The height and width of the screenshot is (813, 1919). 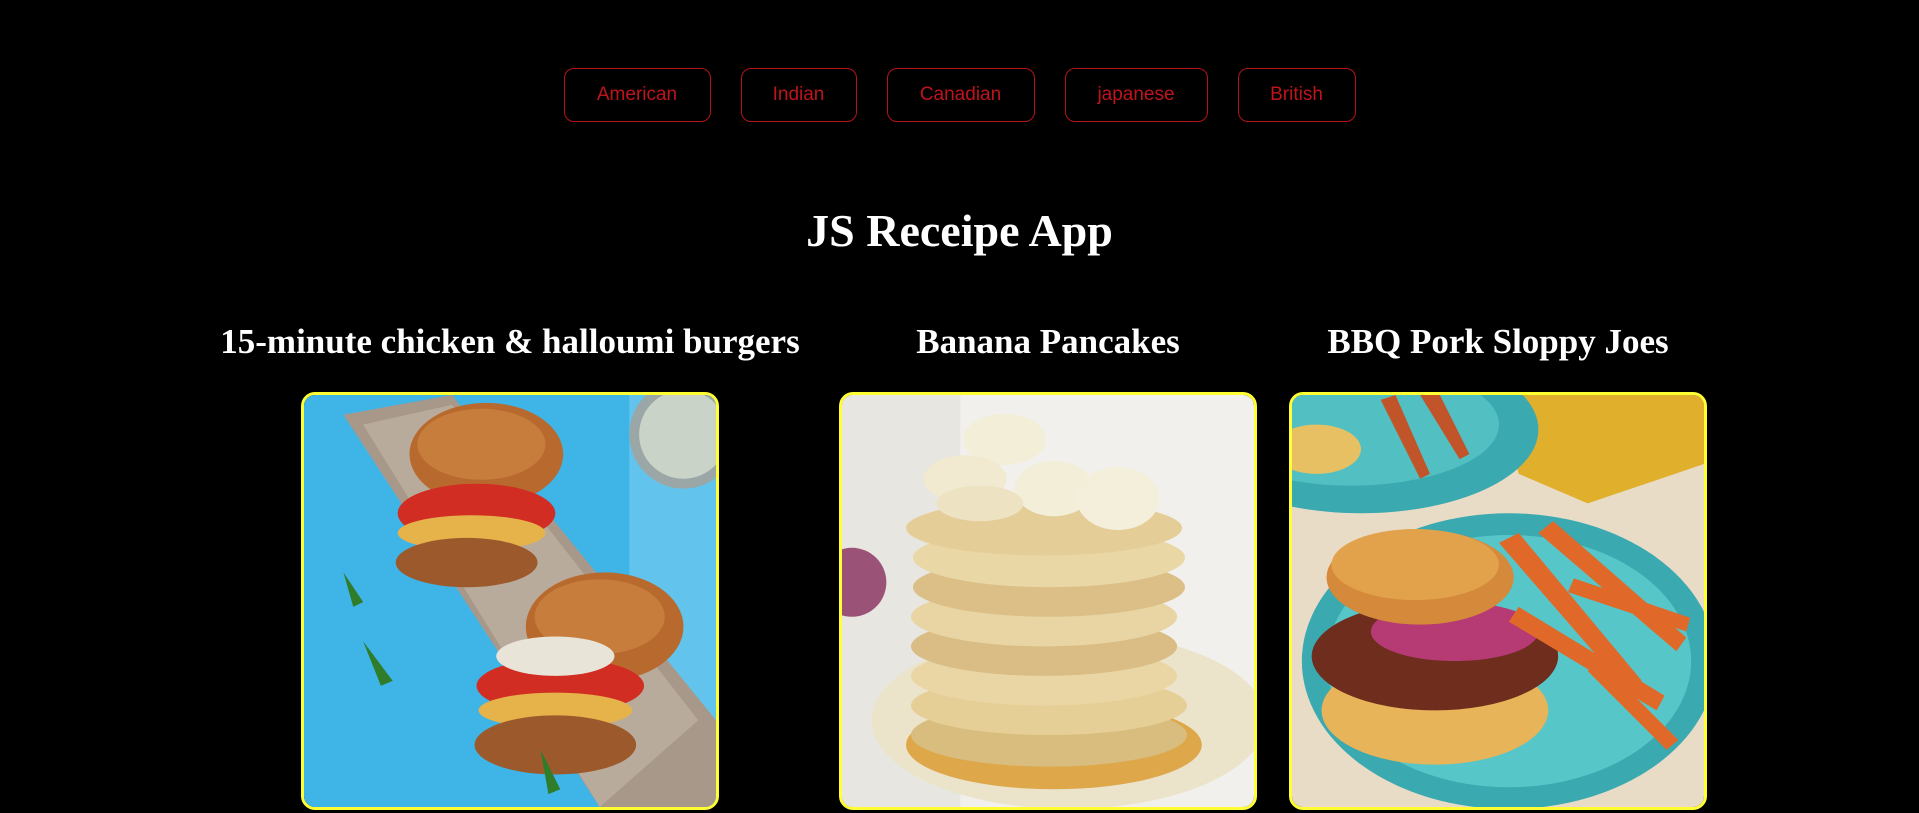 What do you see at coordinates (798, 95) in the screenshot?
I see `filter-button-indian: Indian` at bounding box center [798, 95].